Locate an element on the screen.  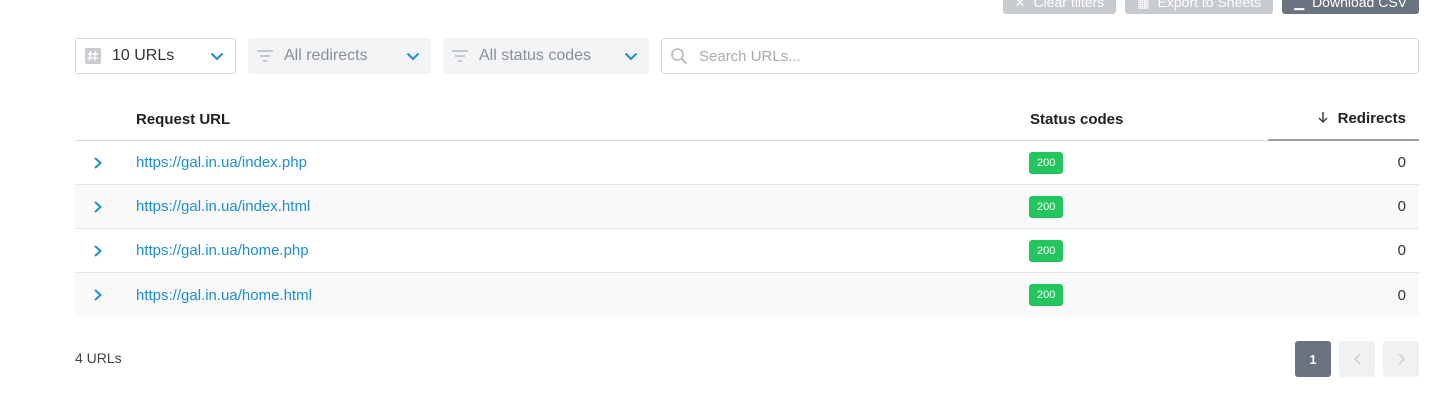
next-page-button is located at coordinates (1401, 359).